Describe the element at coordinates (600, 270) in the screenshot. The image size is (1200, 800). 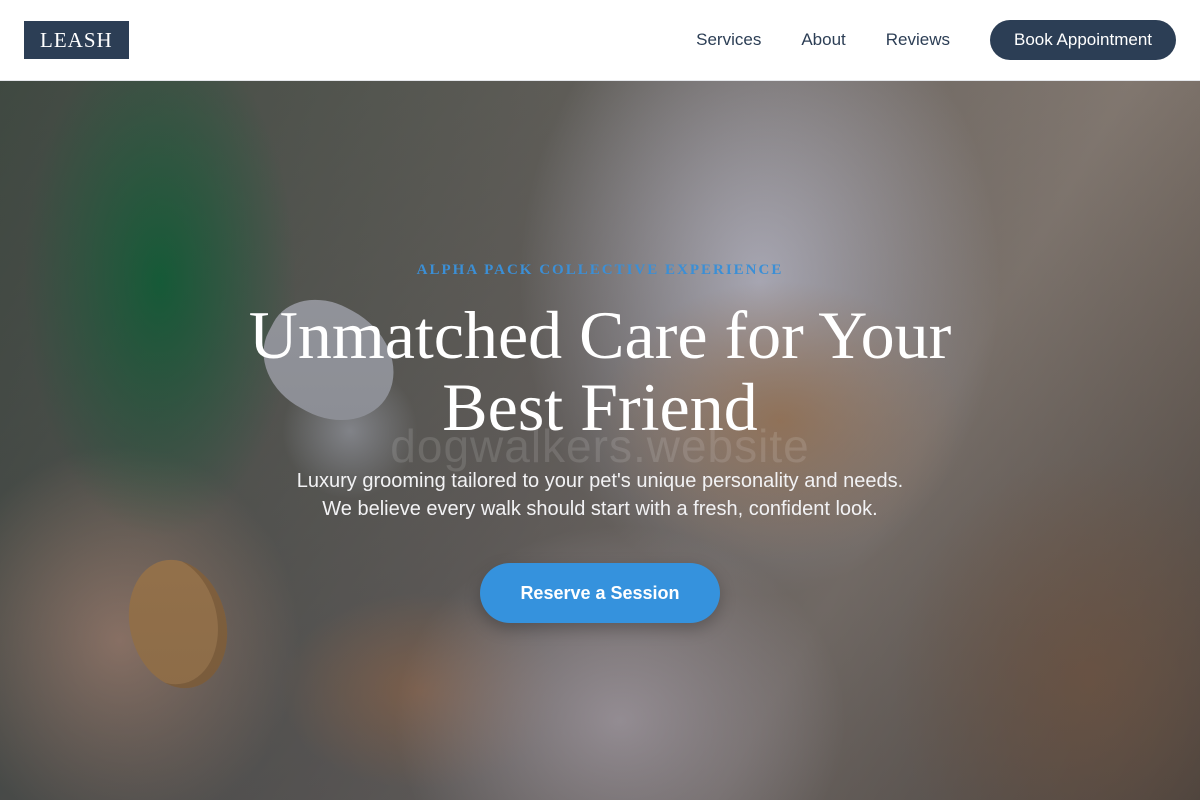
I see `hero-eyebrow: ALPHA PACK COLLECTIVE EXPERIENCE` at that location.